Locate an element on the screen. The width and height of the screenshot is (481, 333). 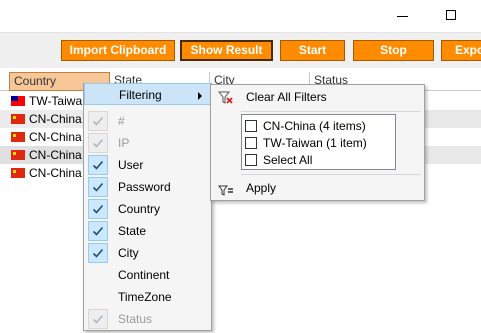
filter-option-cn-china: CN-China (4 items) is located at coordinates (319, 126).